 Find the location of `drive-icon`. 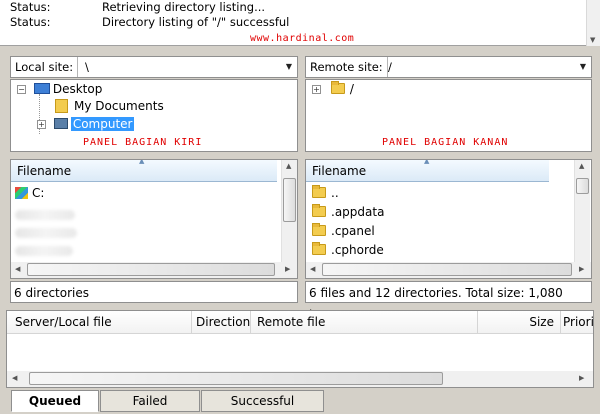

drive-icon is located at coordinates (21, 193).